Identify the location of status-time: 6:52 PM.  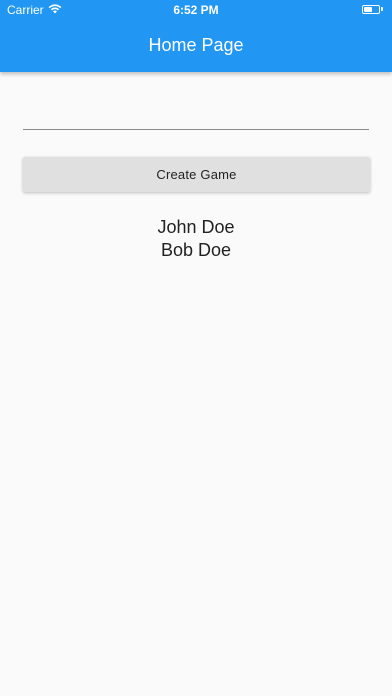
(196, 10).